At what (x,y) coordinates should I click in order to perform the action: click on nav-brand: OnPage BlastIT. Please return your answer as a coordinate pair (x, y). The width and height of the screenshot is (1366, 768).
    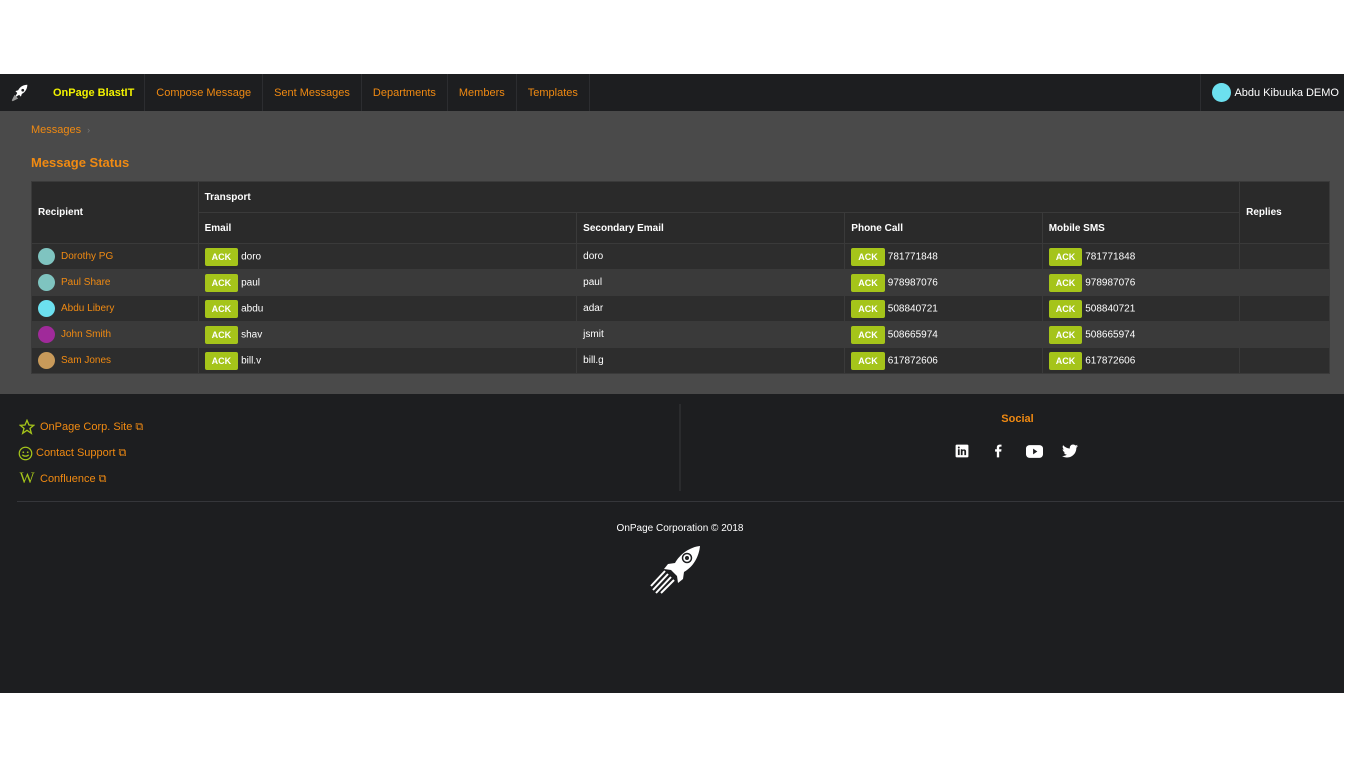
    Looking at the image, I should click on (93, 92).